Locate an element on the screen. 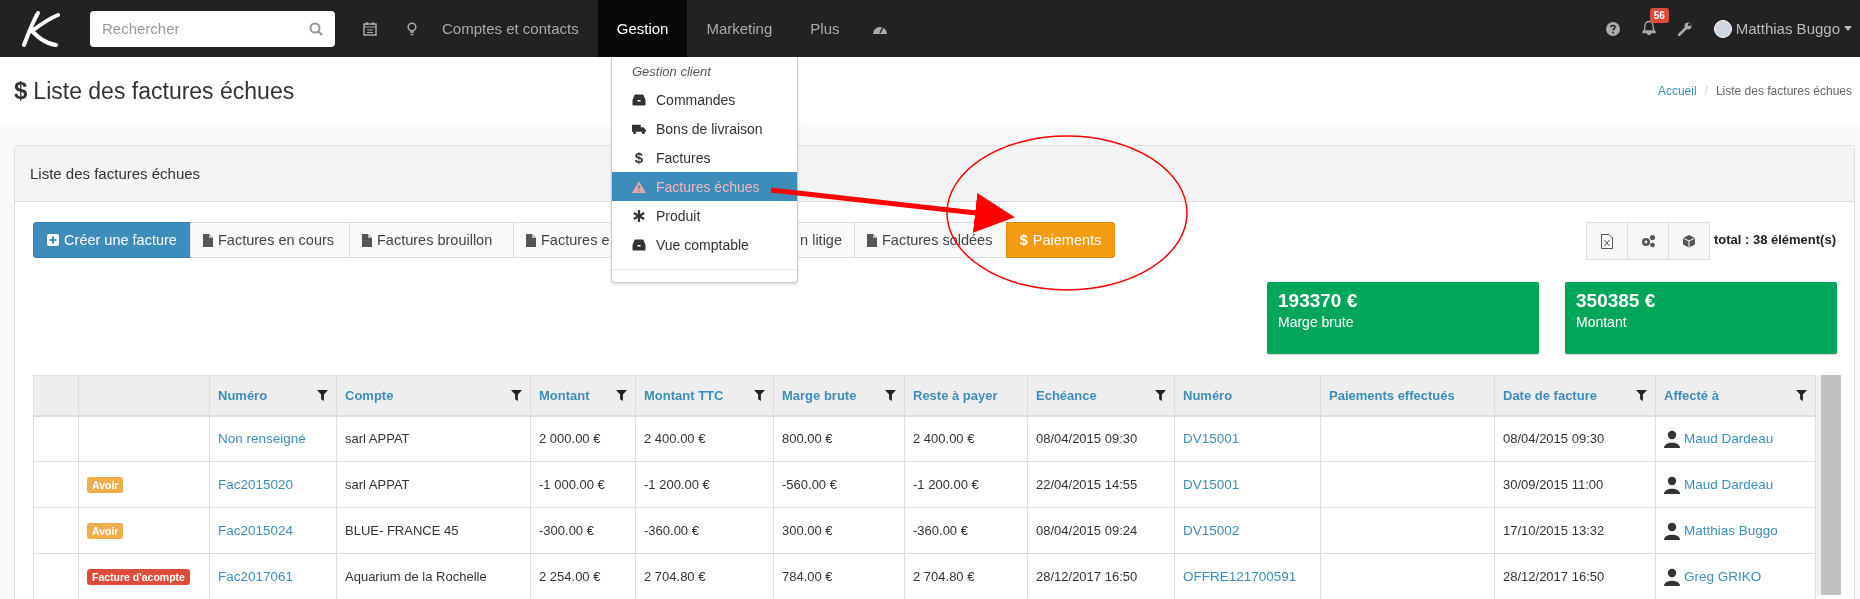 This screenshot has height=599, width=1860. caret-icon is located at coordinates (1848, 28).